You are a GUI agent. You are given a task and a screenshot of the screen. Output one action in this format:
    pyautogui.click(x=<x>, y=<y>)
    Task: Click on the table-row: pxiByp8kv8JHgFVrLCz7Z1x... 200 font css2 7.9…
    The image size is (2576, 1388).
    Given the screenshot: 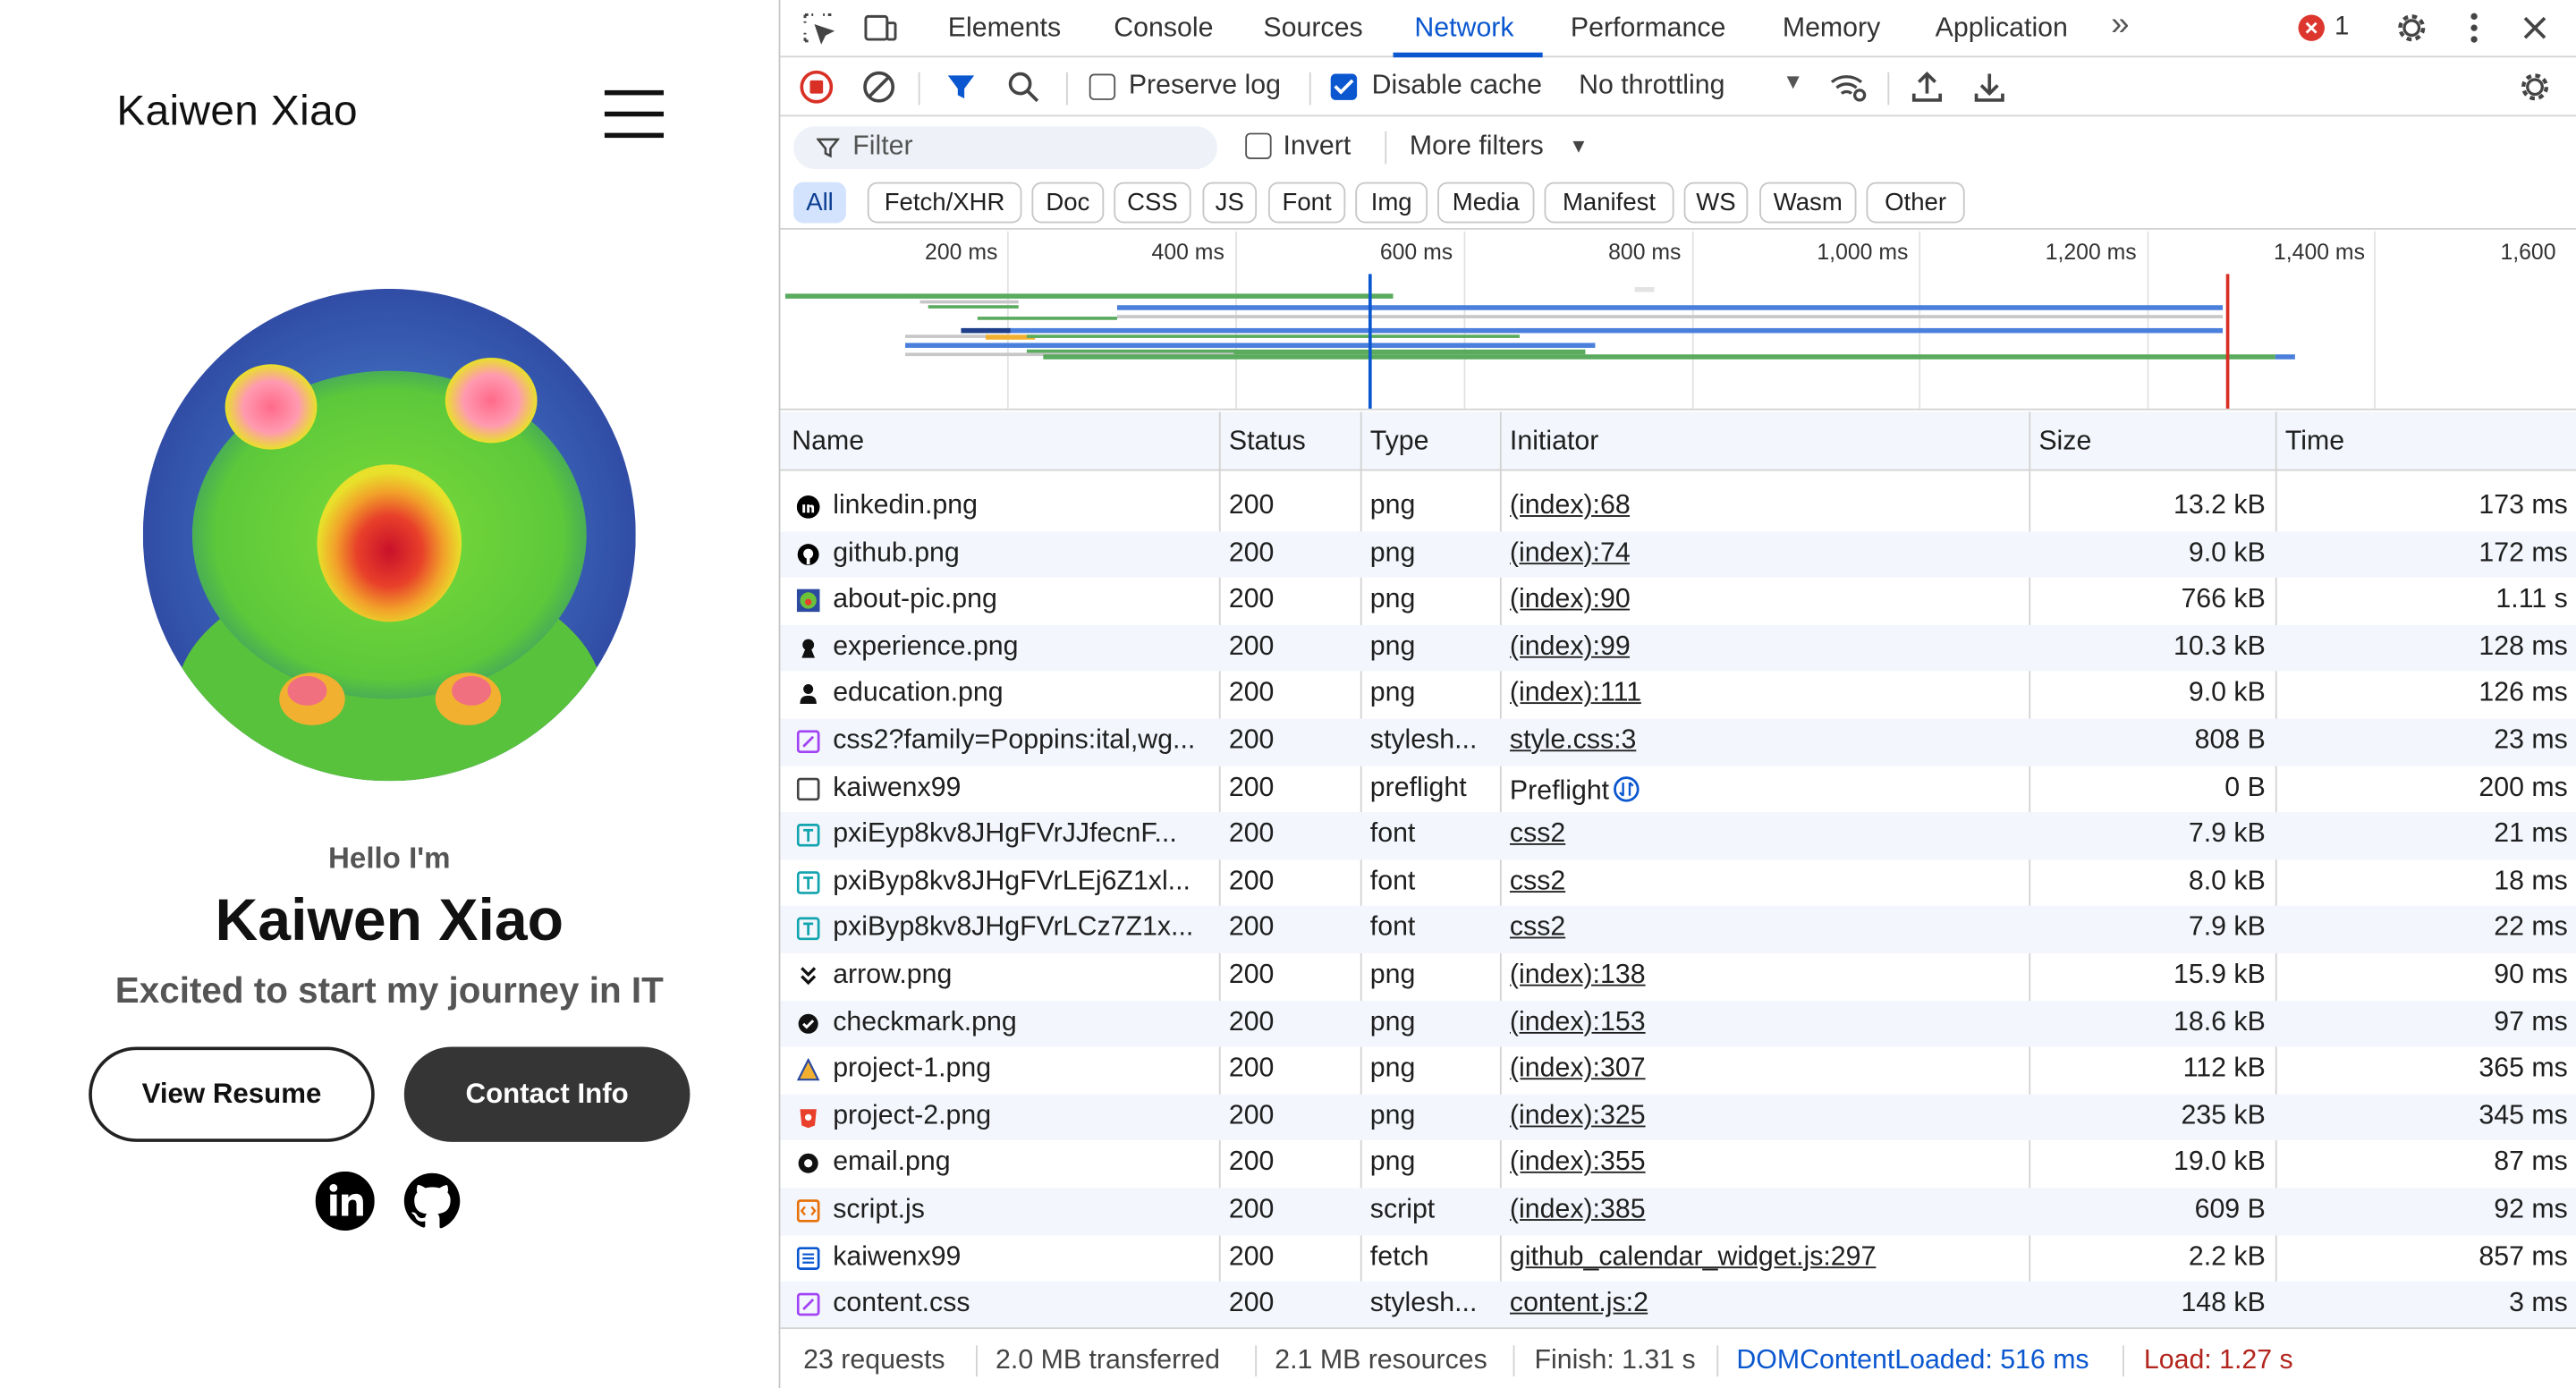 What is the action you would take?
    pyautogui.click(x=1678, y=930)
    